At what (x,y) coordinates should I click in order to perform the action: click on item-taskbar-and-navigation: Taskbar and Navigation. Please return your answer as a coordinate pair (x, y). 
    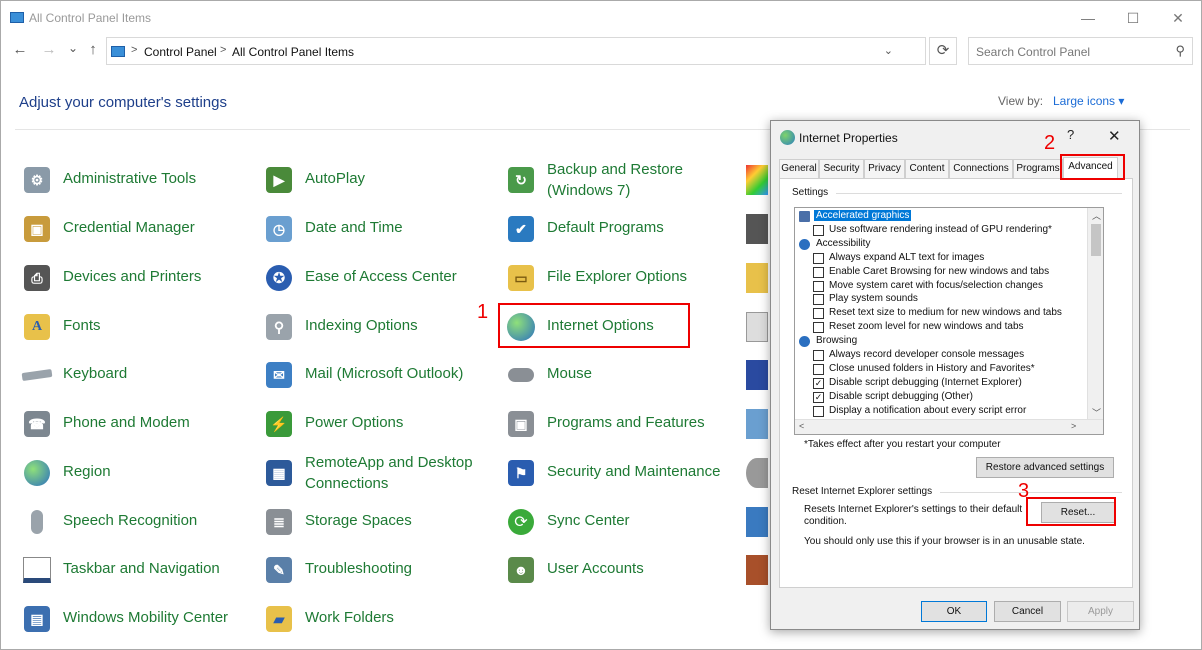
    Looking at the image, I should click on (131, 570).